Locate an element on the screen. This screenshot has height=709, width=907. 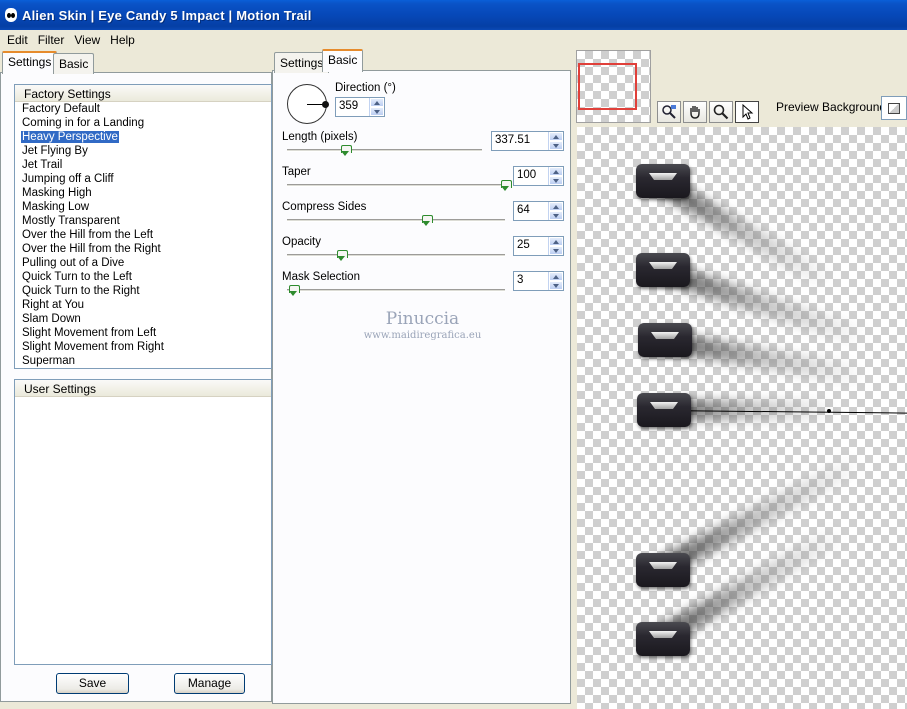
menu-view: View is located at coordinates (87, 40).